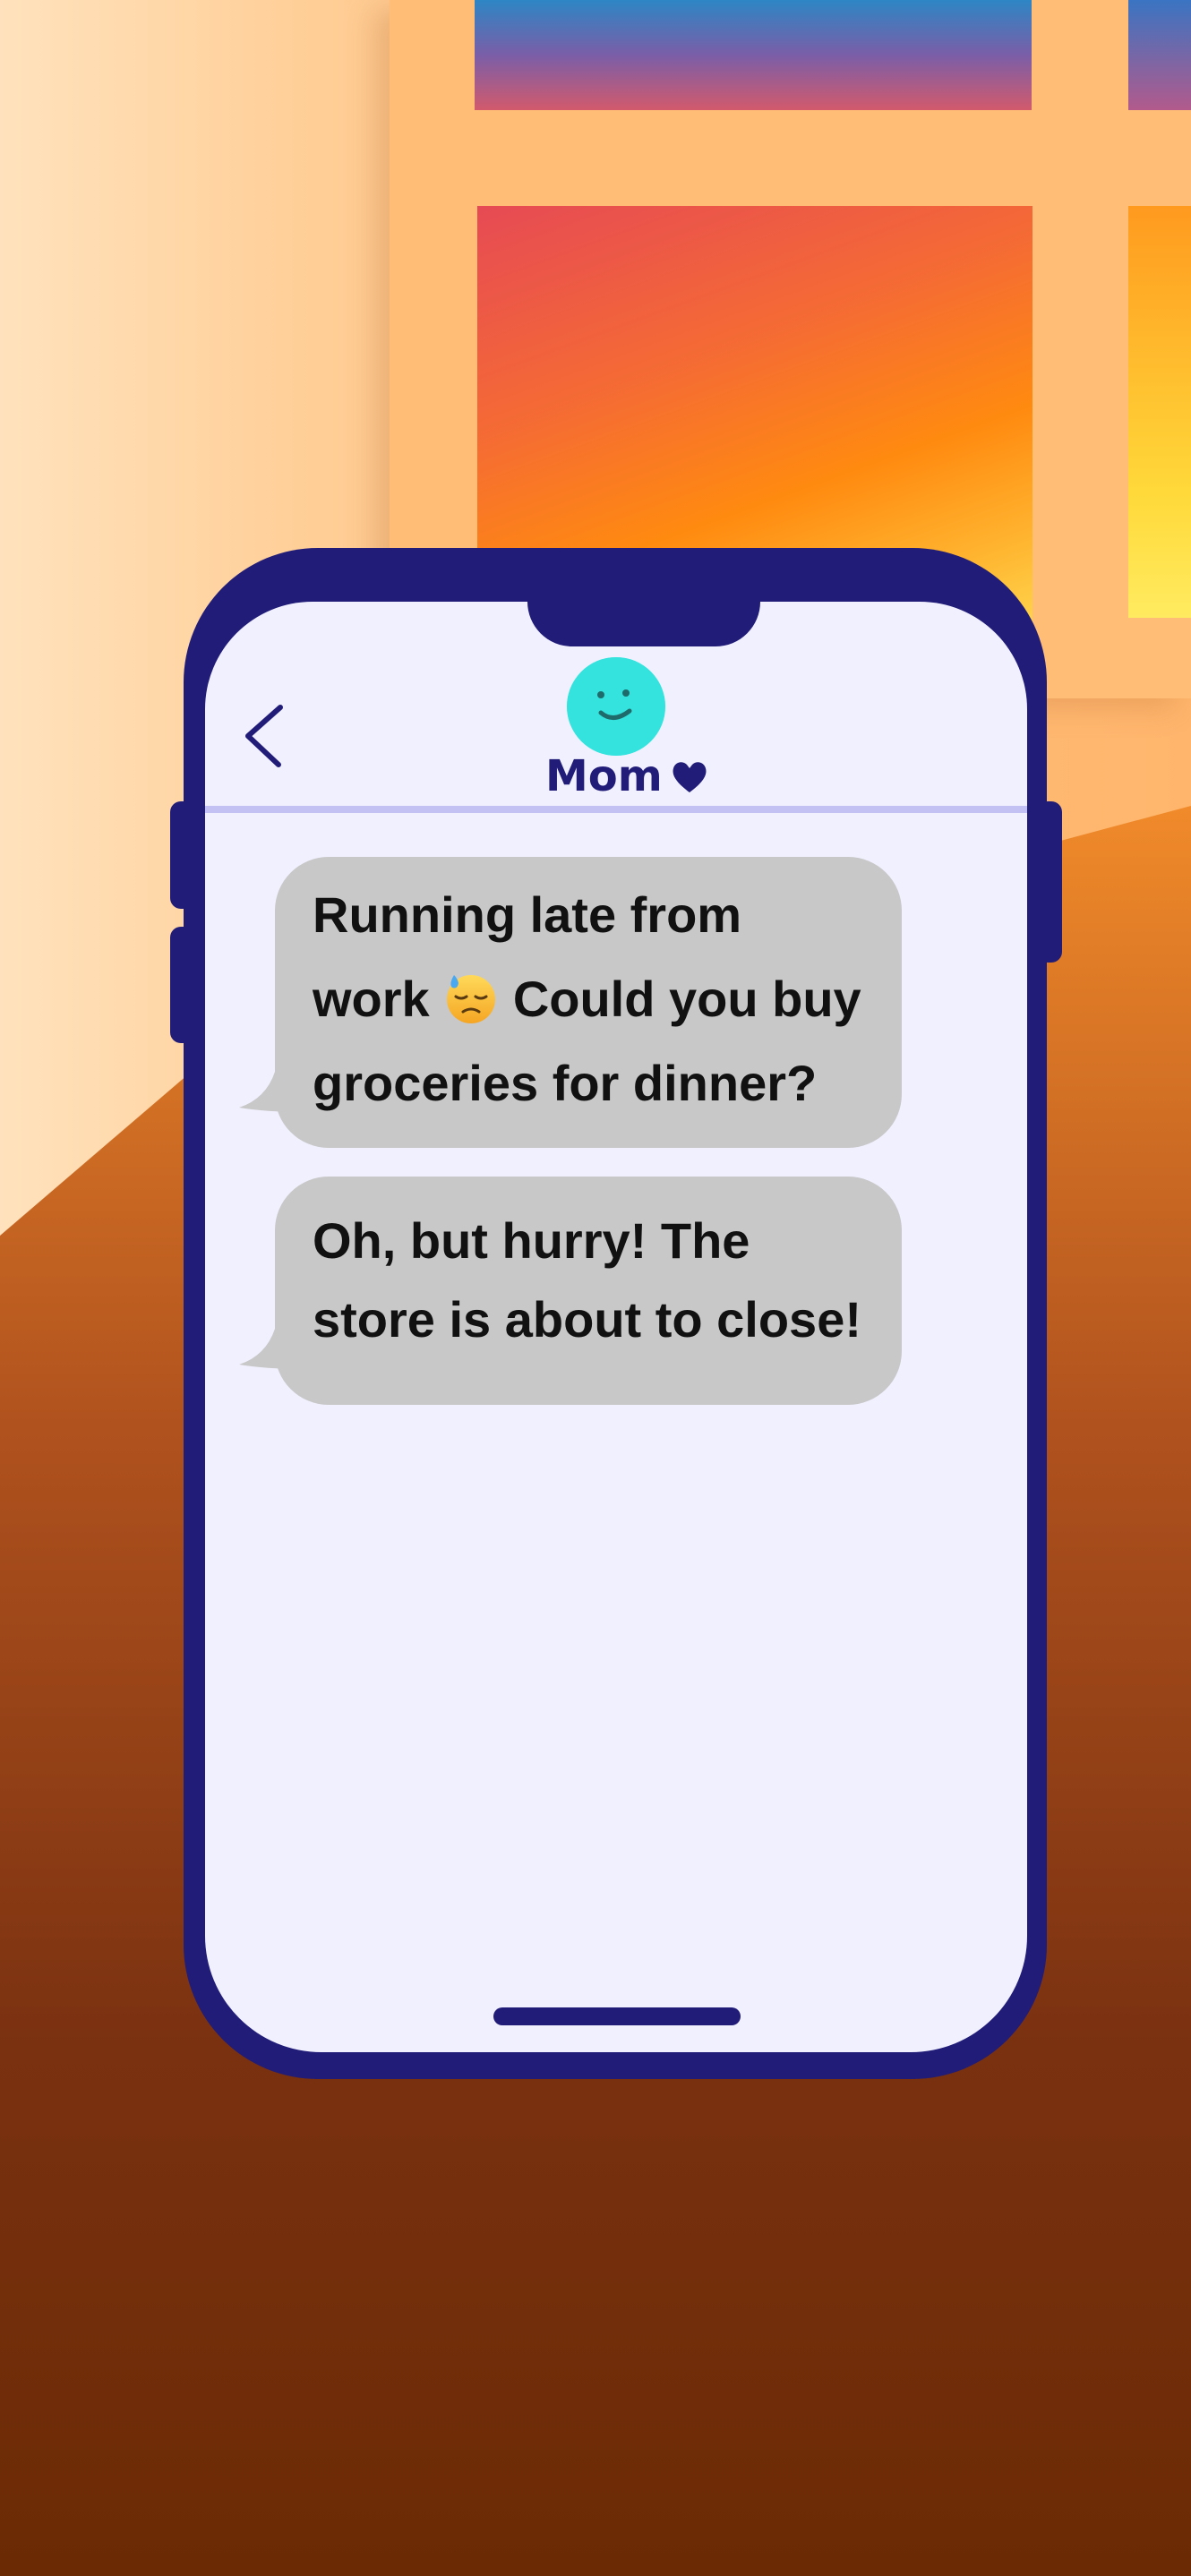 The image size is (1191, 2576). I want to click on contact-name-label: Mom, so click(634, 776).